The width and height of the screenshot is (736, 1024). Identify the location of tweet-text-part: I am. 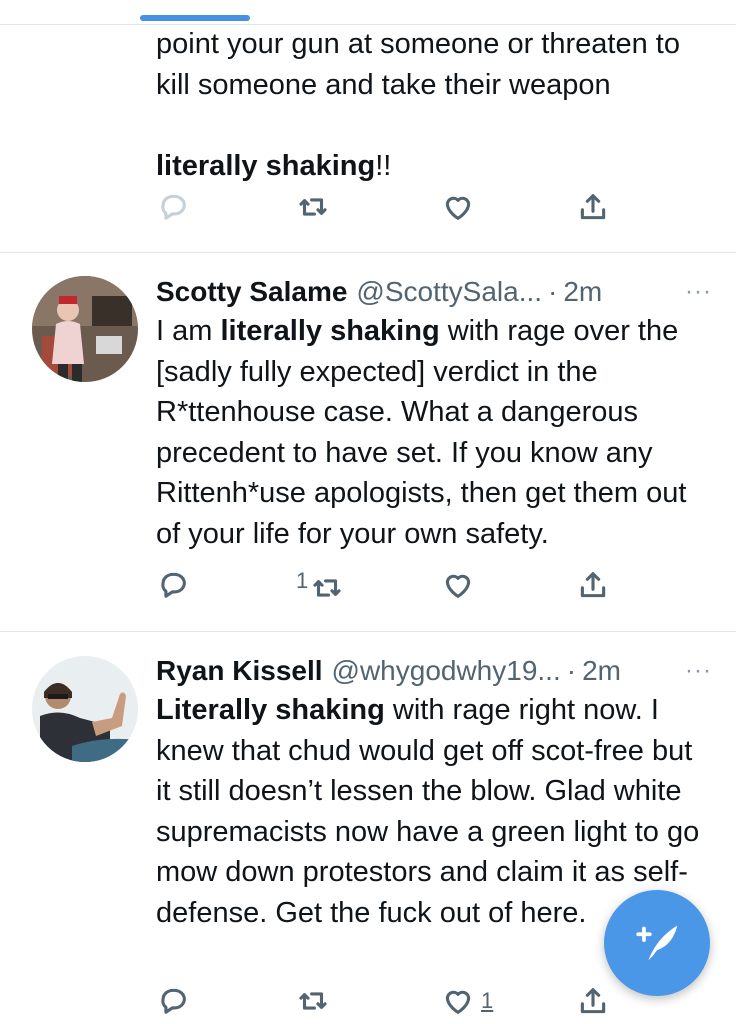
(188, 331).